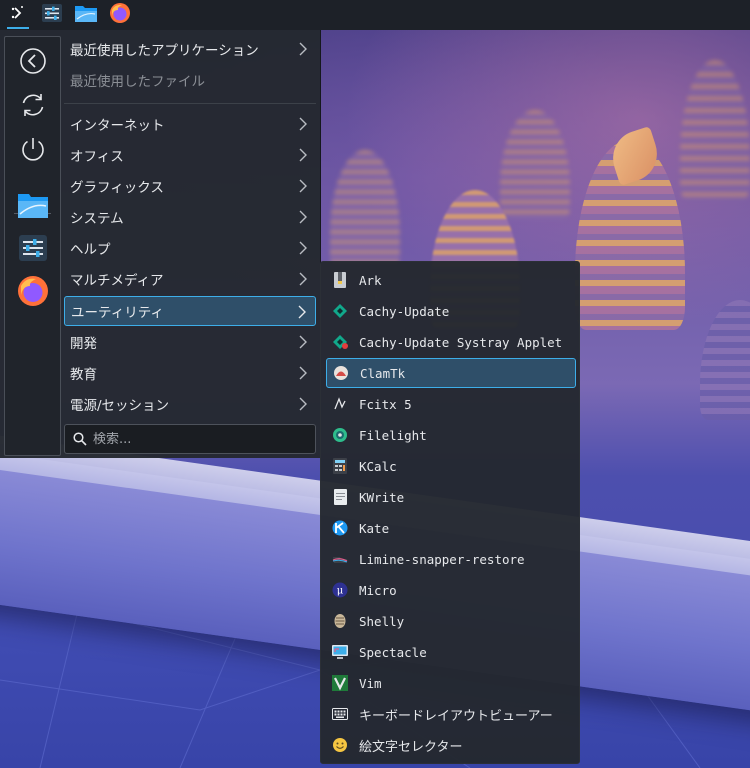 This screenshot has width=750, height=768. What do you see at coordinates (451, 466) in the screenshot?
I see `app-item-kcalc: KCalc` at bounding box center [451, 466].